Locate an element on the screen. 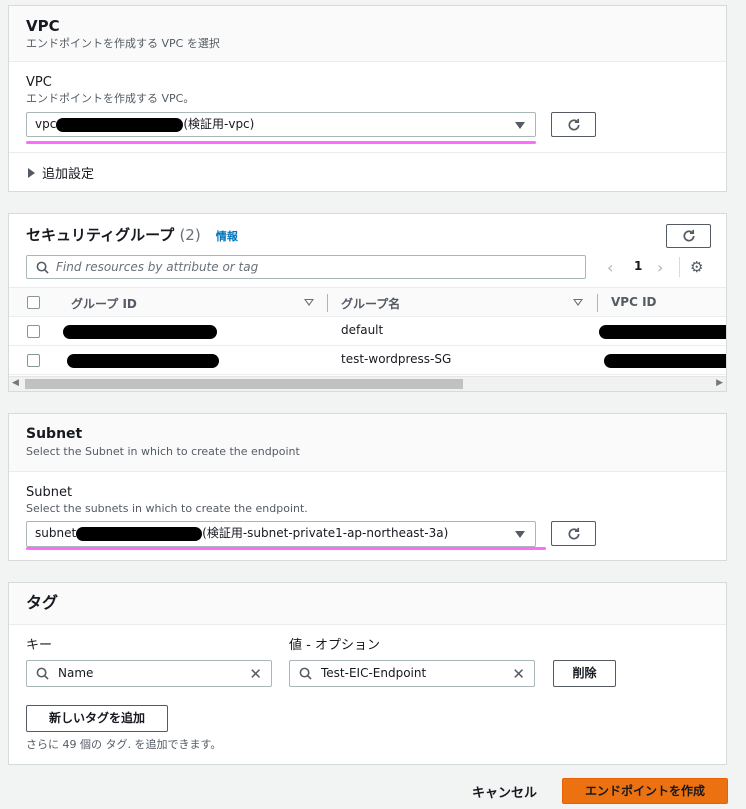 The image size is (746, 809). subnet-refresh-button is located at coordinates (573, 533).